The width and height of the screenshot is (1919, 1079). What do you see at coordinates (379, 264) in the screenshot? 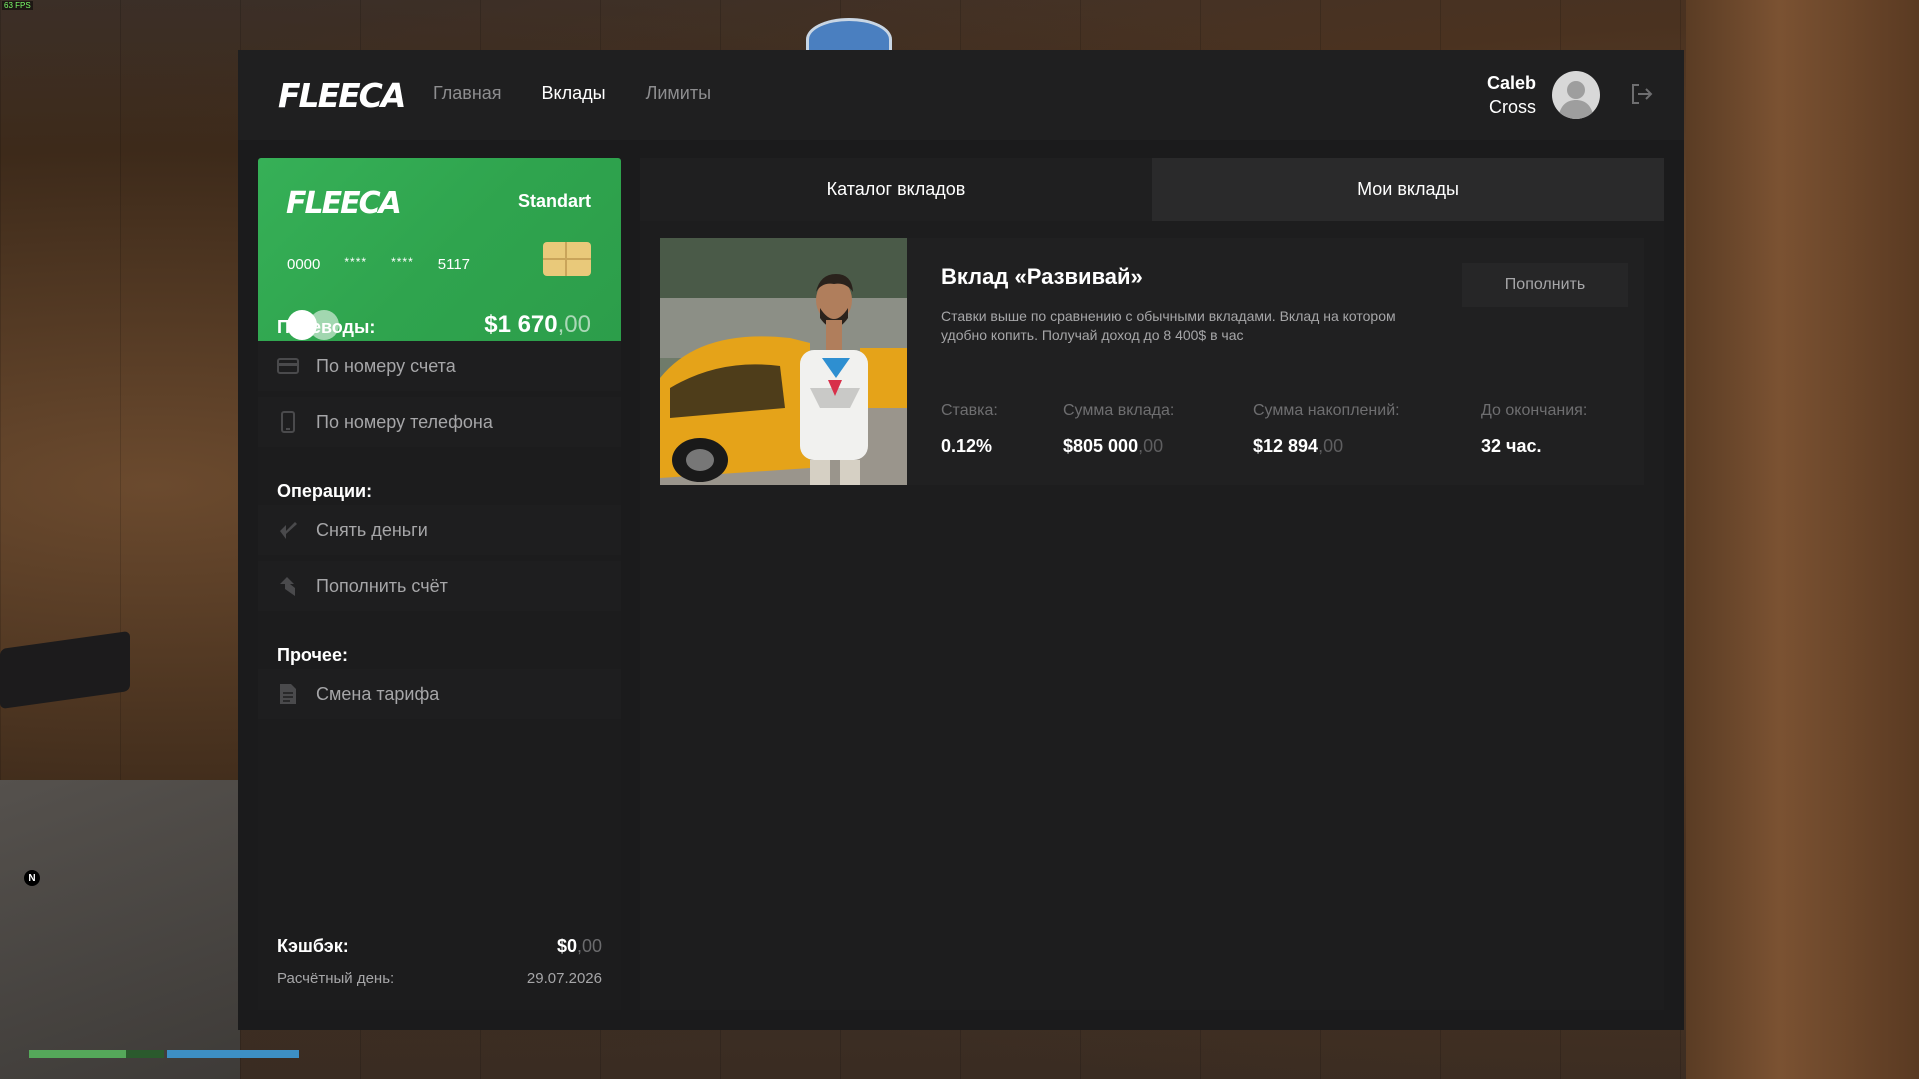
I see `card-number: 0000 **** **** 5117` at bounding box center [379, 264].